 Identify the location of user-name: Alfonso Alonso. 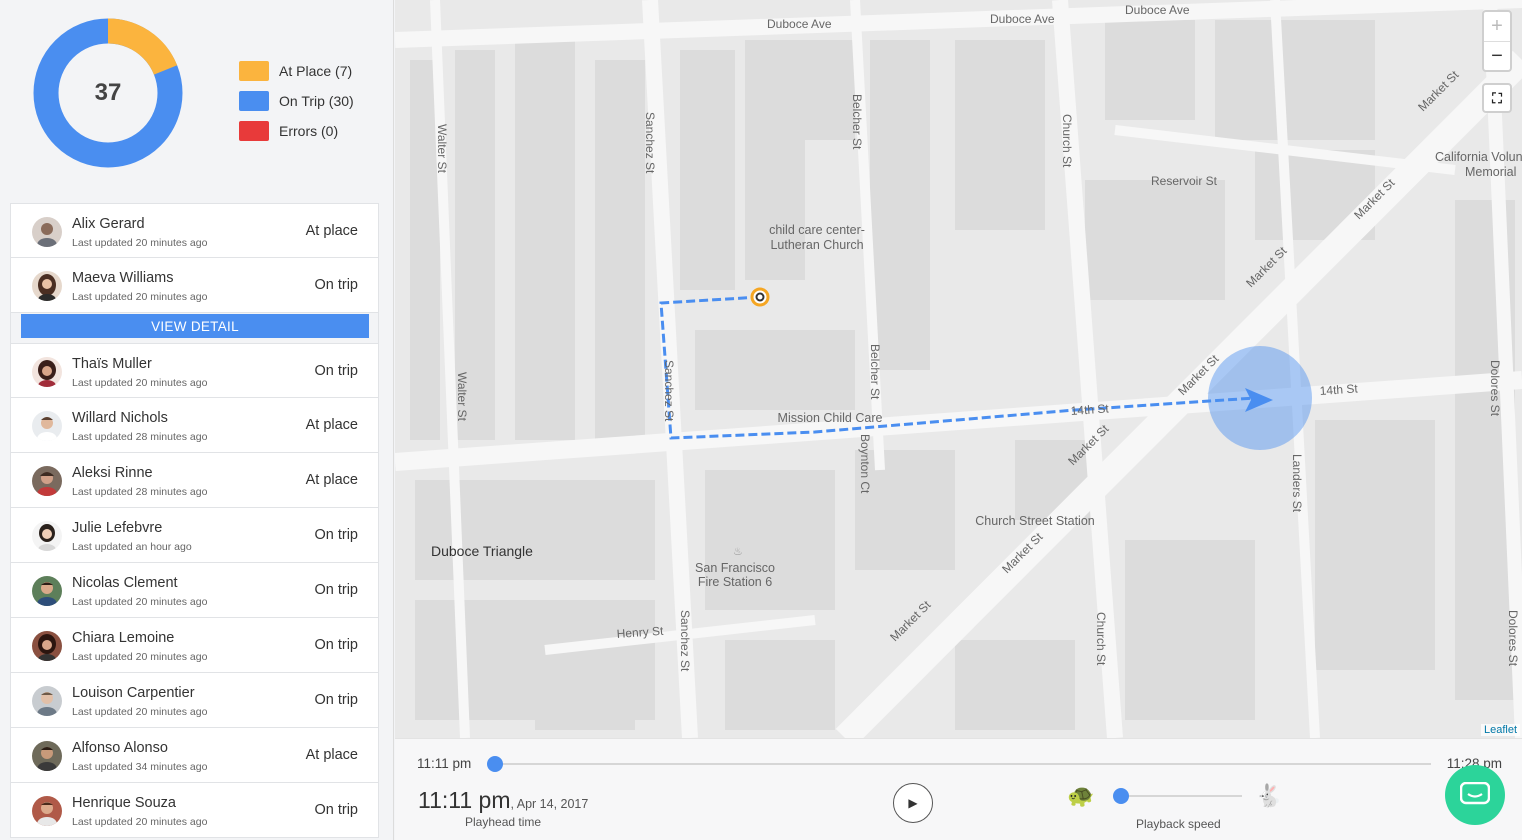
(120, 748).